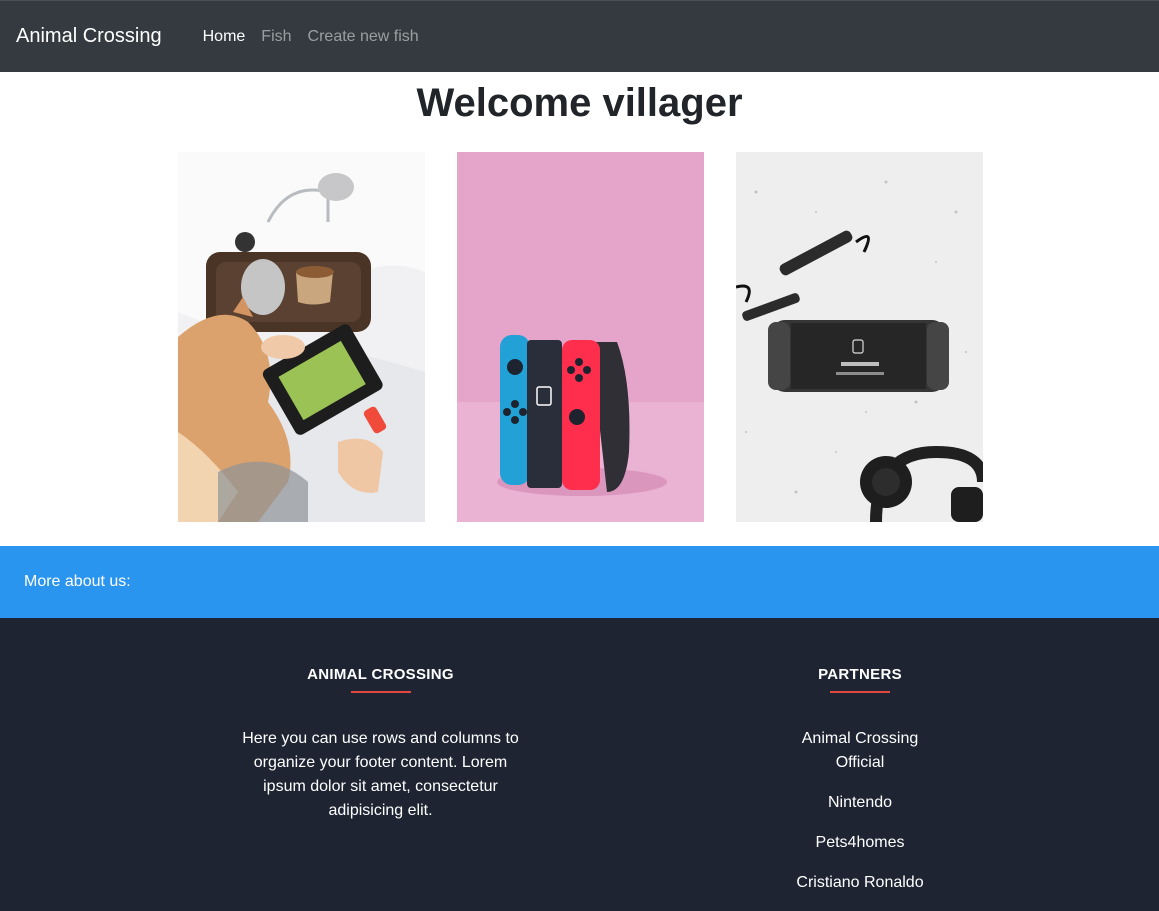 The height and width of the screenshot is (911, 1159). I want to click on list-item: Cristiano Ronaldo, so click(860, 883).